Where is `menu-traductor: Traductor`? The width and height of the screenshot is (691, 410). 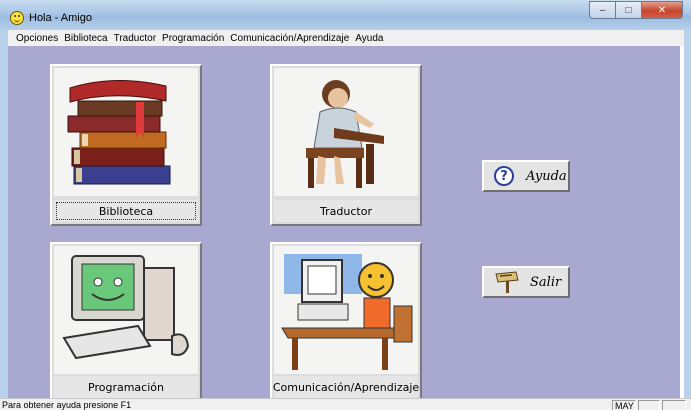 menu-traductor: Traductor is located at coordinates (135, 38).